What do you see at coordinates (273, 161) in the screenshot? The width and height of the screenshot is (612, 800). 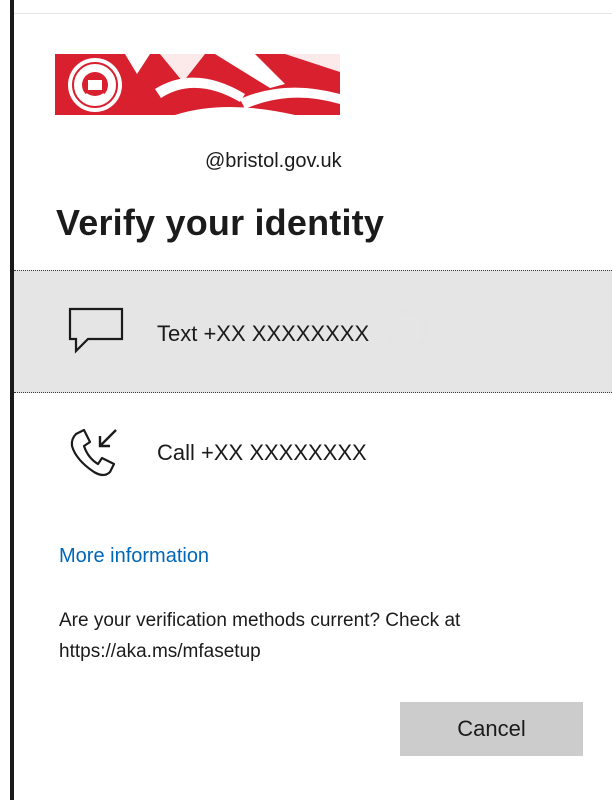 I see `account-email: @bristol.gov.uk` at bounding box center [273, 161].